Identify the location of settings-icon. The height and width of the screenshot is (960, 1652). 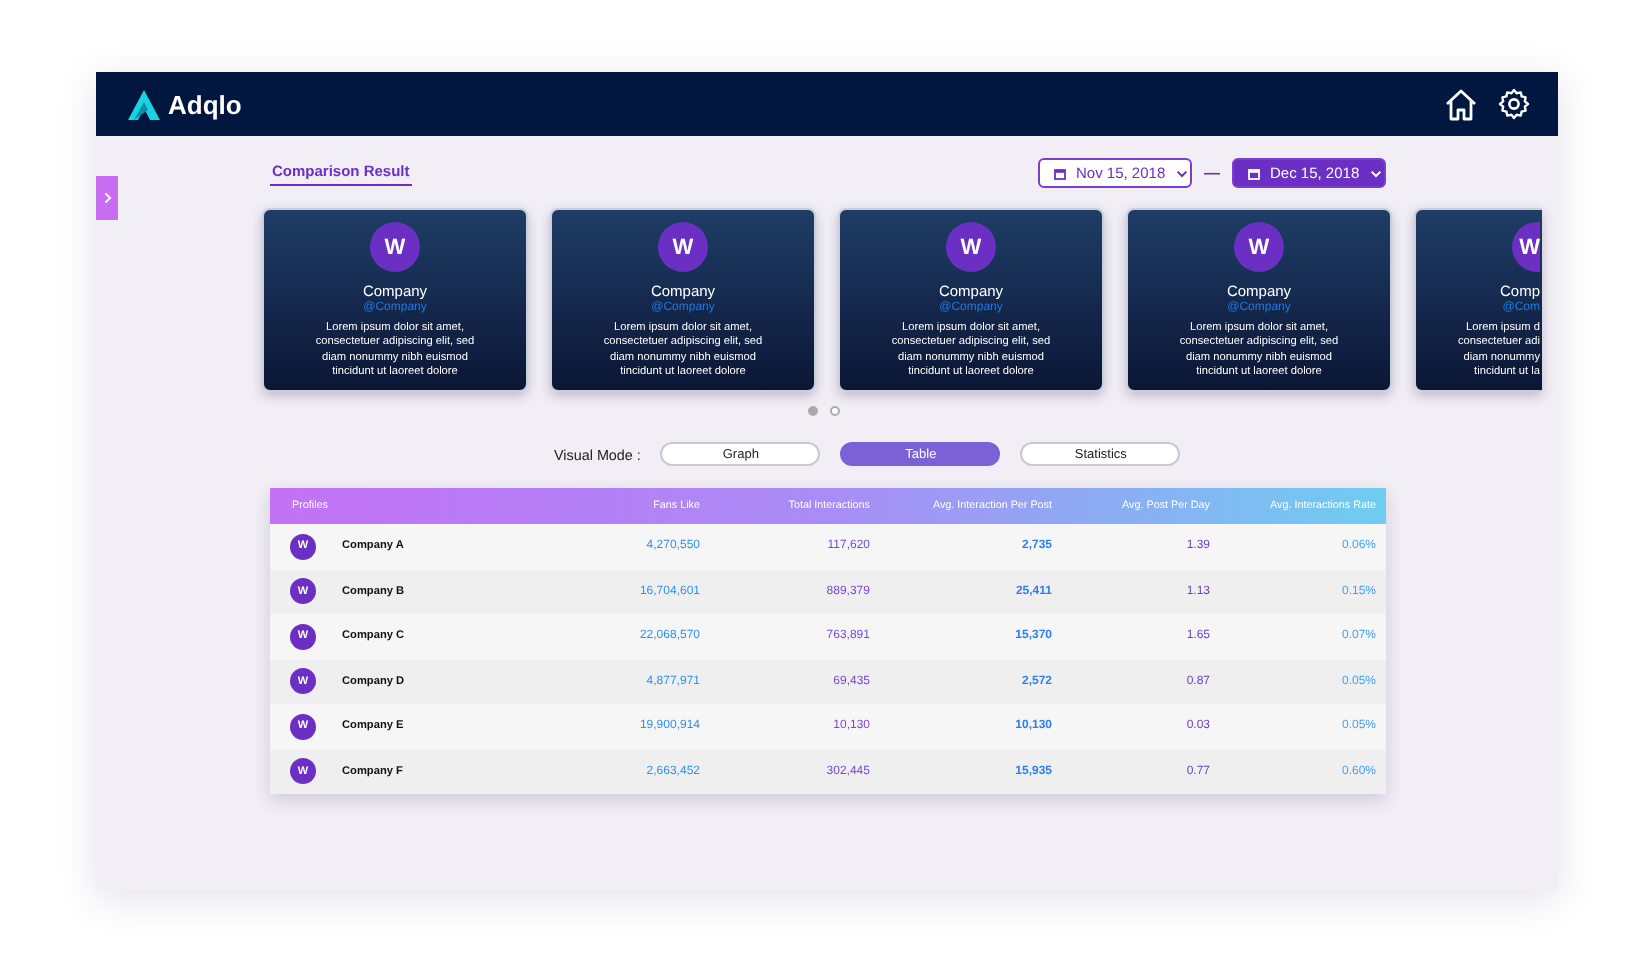
(1514, 104).